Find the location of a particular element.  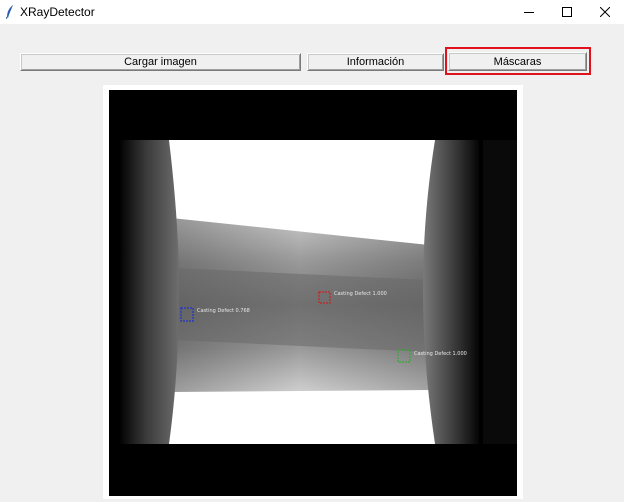

maximize-button is located at coordinates (567, 12).